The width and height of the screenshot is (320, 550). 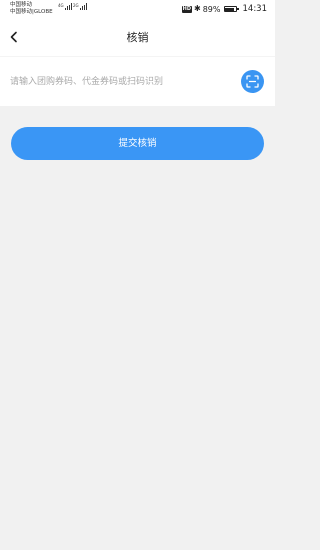 I want to click on clock: 14:31, so click(x=255, y=9).